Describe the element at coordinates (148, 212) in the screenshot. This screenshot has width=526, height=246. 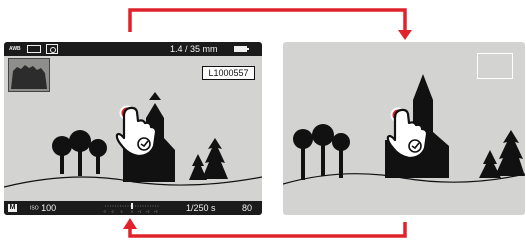
I see `ev-tick: +2` at that location.